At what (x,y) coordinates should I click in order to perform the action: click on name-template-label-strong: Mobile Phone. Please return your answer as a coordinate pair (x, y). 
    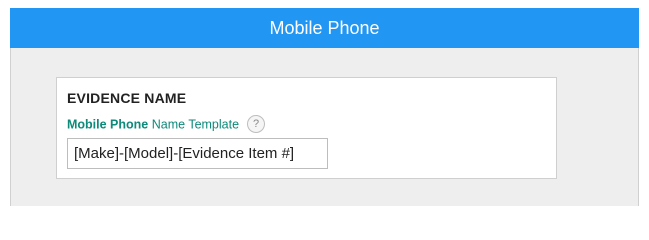
    Looking at the image, I should click on (108, 124).